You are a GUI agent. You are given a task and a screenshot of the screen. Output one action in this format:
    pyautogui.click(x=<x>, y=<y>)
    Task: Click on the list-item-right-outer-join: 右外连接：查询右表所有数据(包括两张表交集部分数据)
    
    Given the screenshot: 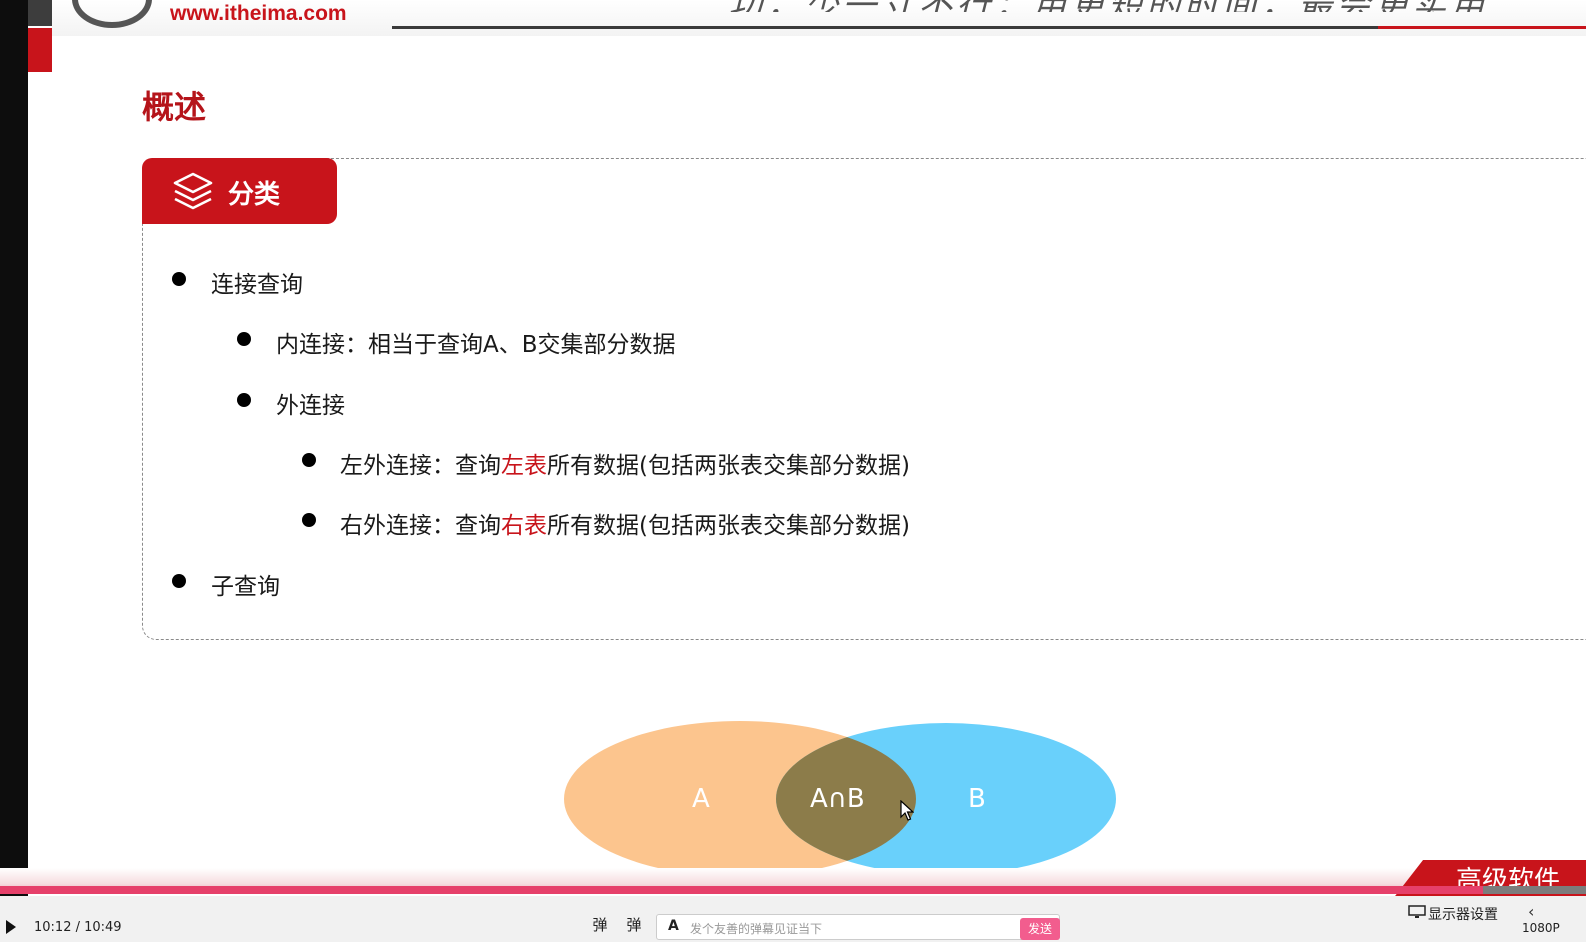 What is the action you would take?
    pyautogui.click(x=625, y=523)
    